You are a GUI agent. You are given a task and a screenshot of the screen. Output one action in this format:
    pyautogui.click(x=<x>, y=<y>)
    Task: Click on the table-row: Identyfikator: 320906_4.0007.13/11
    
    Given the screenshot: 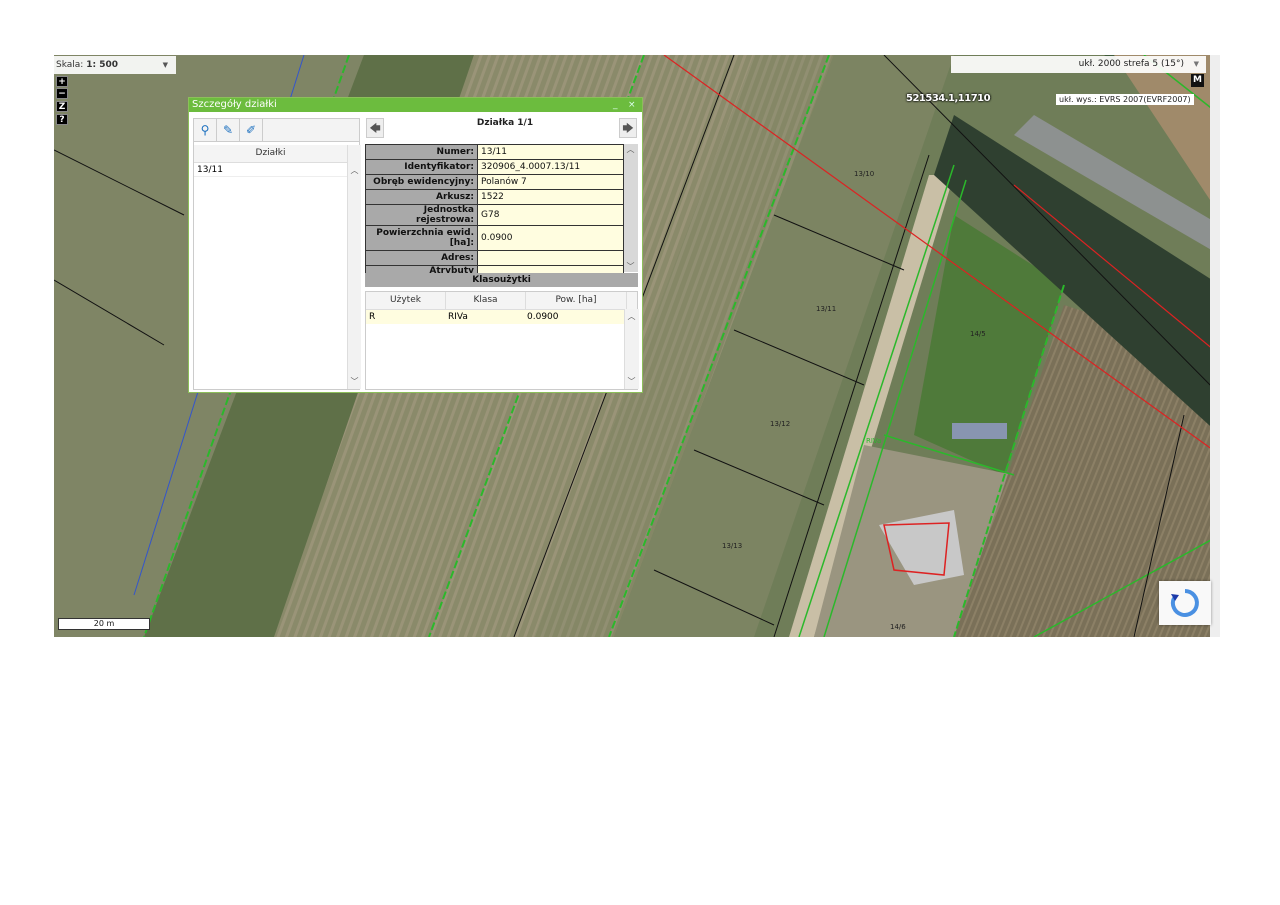 What is the action you would take?
    pyautogui.click(x=494, y=167)
    